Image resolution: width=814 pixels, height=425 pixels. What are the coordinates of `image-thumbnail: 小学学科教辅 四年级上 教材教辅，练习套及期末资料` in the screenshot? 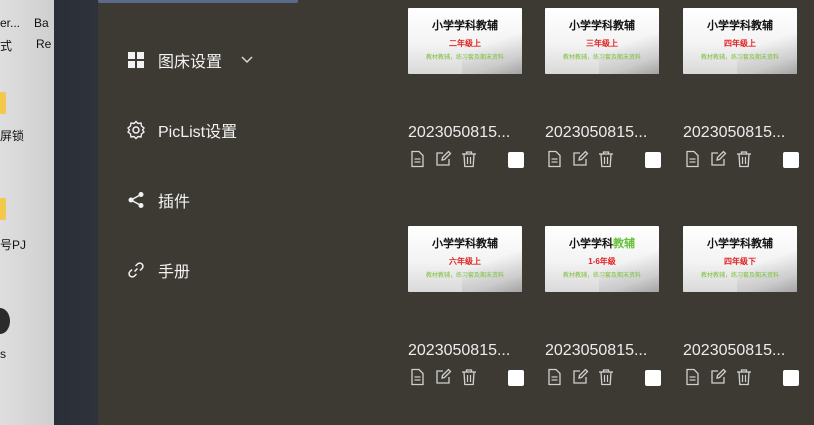 It's located at (740, 41).